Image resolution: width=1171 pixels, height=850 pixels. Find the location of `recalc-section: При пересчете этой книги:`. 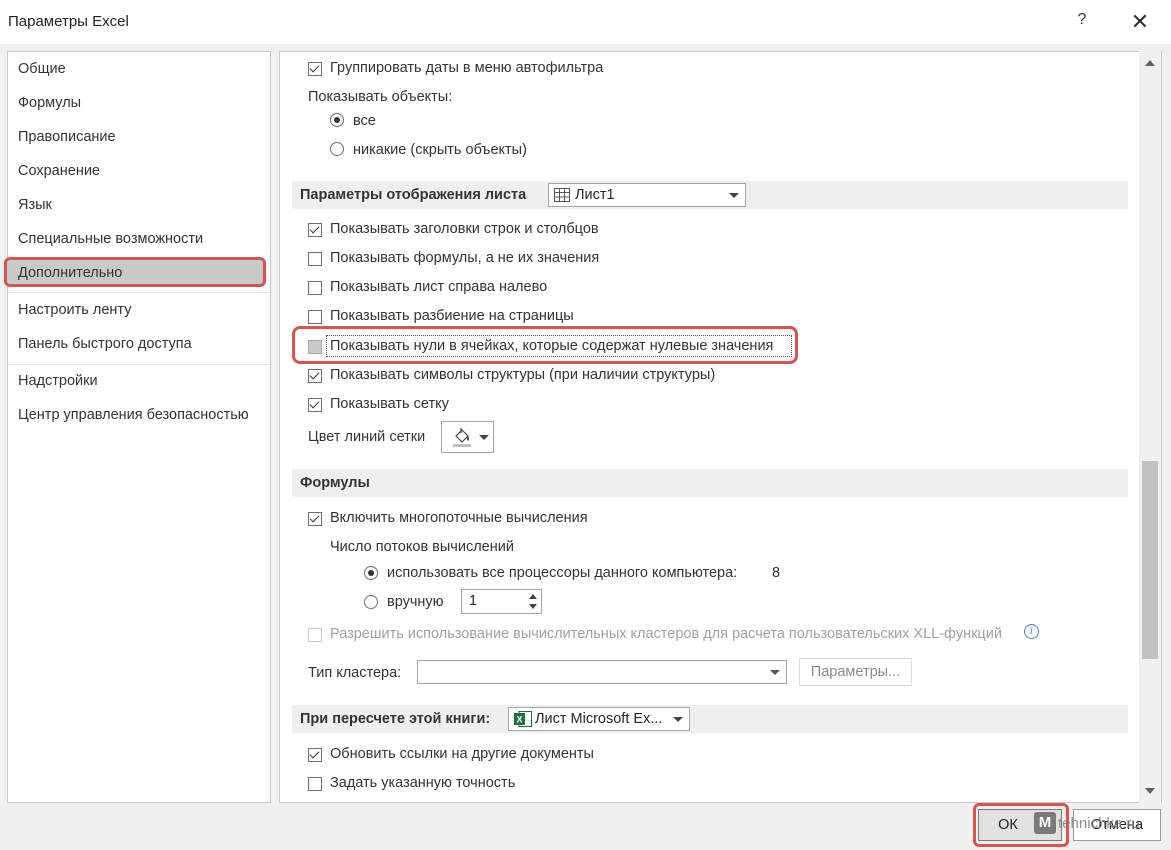

recalc-section: При пересчете этой книги: is located at coordinates (710, 719).